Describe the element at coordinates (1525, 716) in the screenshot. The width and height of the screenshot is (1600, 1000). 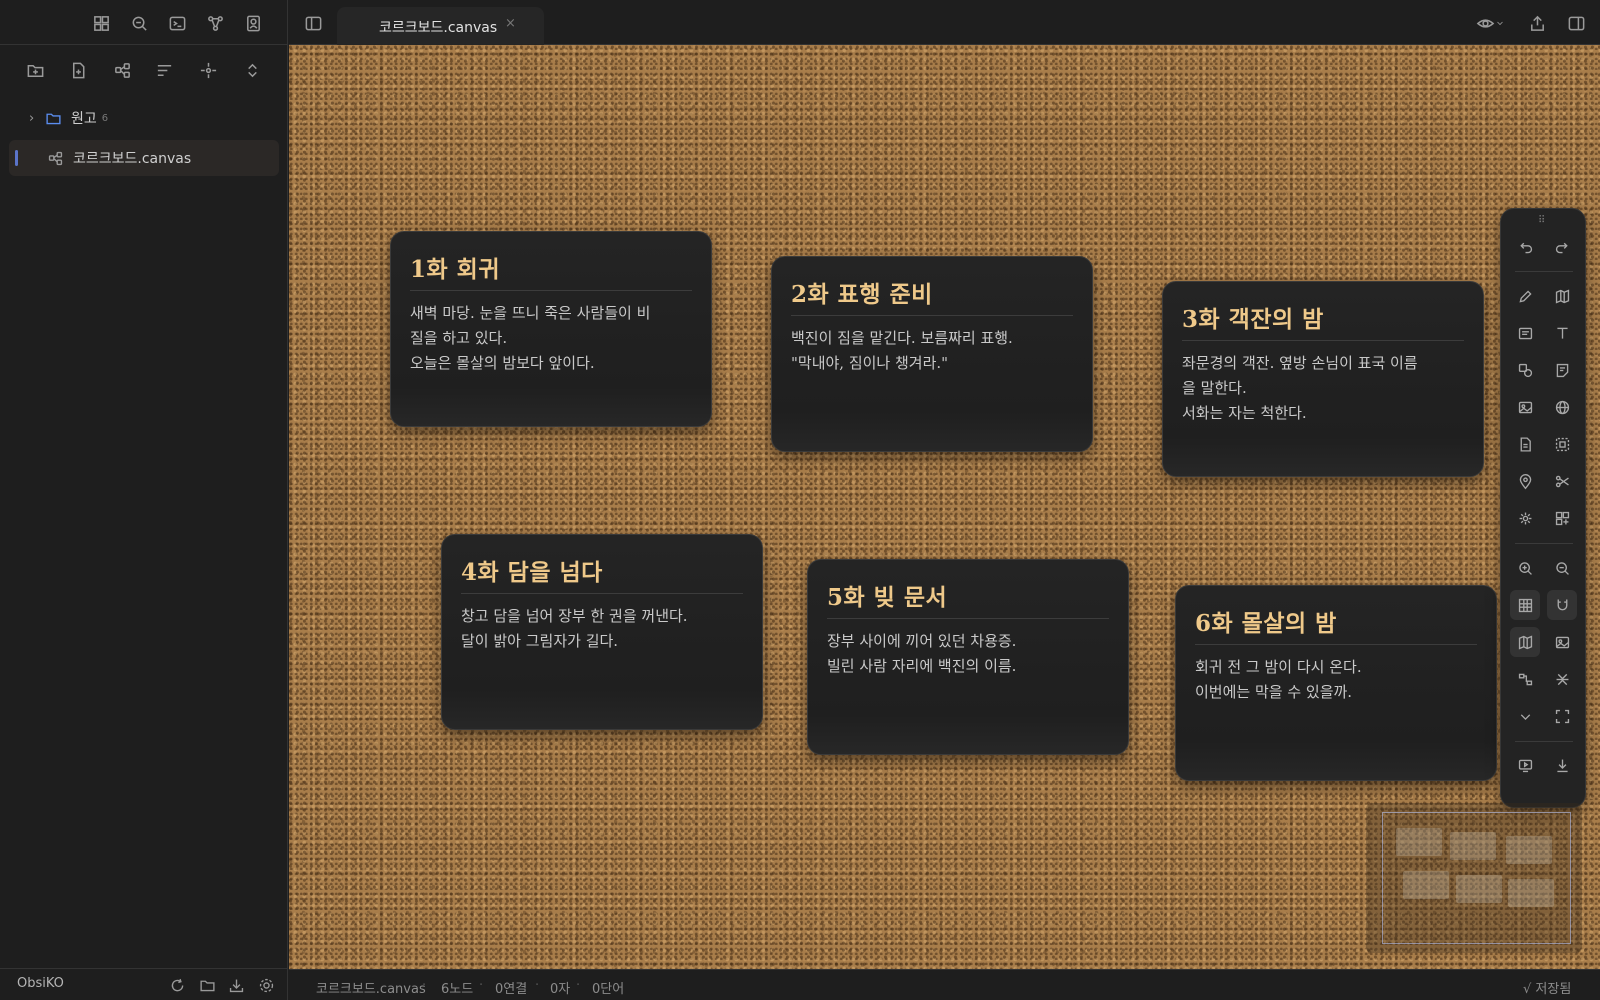
I see `chevron-down-icon` at that location.